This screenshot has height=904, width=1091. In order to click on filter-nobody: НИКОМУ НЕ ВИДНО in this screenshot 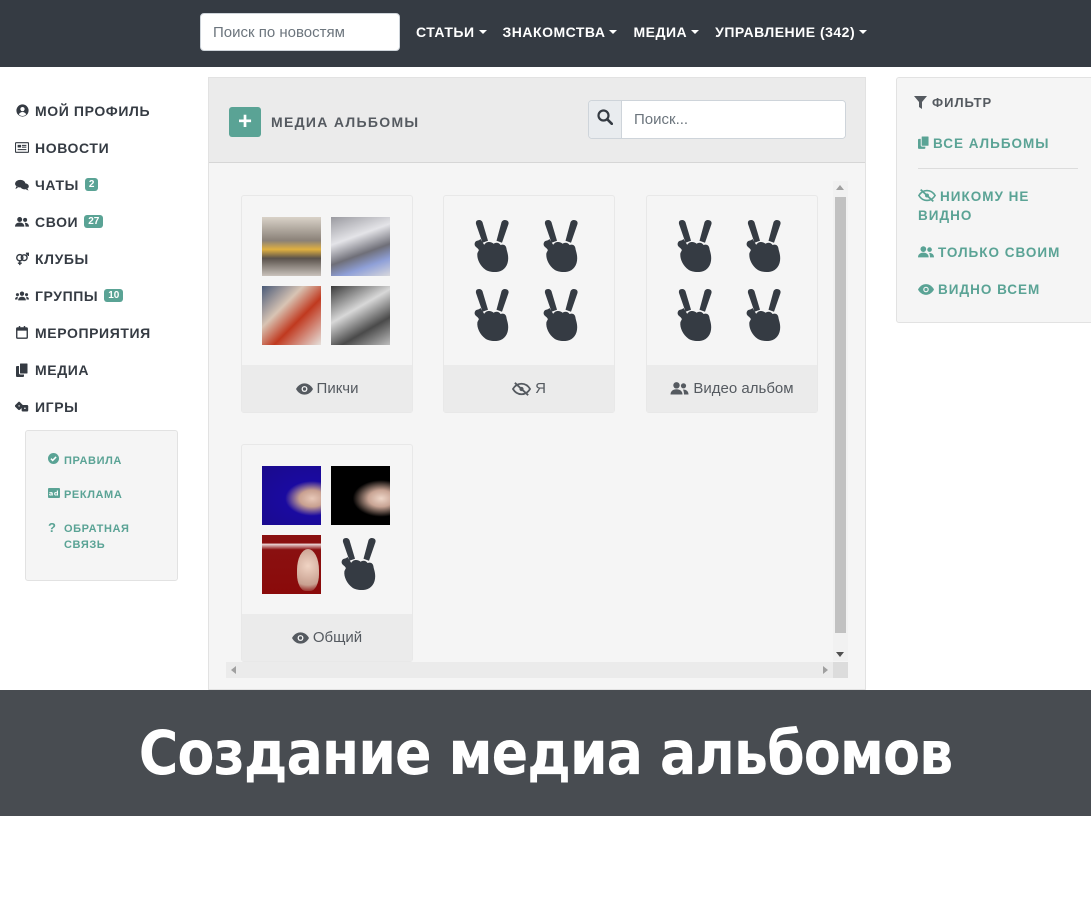, I will do `click(993, 206)`.